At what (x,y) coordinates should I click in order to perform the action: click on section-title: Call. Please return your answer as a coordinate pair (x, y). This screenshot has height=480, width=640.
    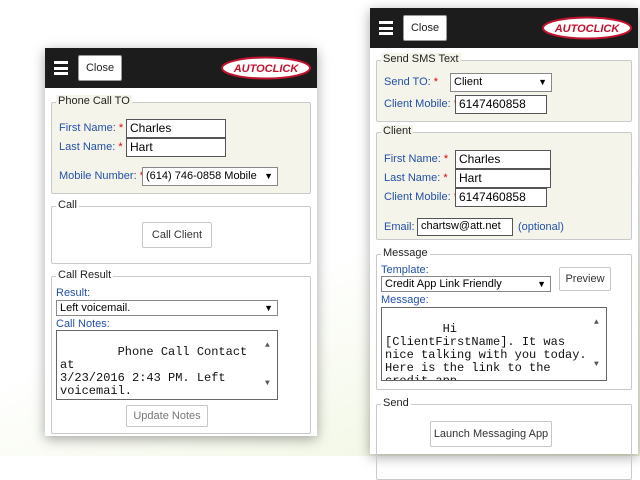
    Looking at the image, I should click on (67, 205).